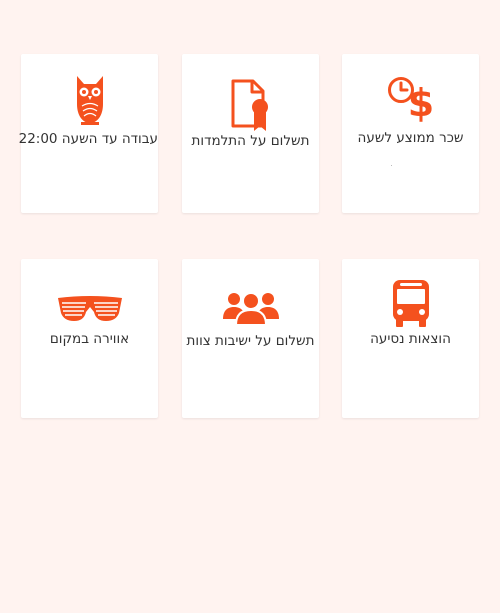 This screenshot has width=500, height=613. What do you see at coordinates (89, 309) in the screenshot?
I see `shutter-glasses-icon` at bounding box center [89, 309].